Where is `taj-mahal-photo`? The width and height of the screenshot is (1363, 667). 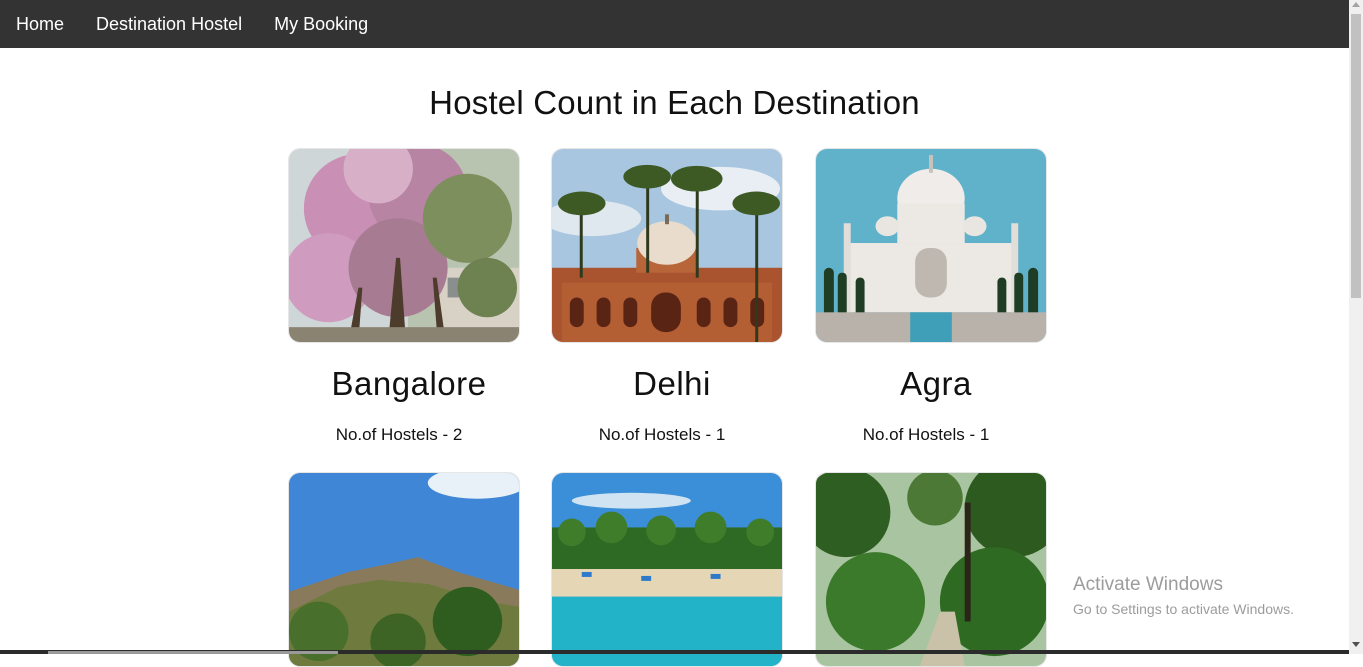 taj-mahal-photo is located at coordinates (931, 245).